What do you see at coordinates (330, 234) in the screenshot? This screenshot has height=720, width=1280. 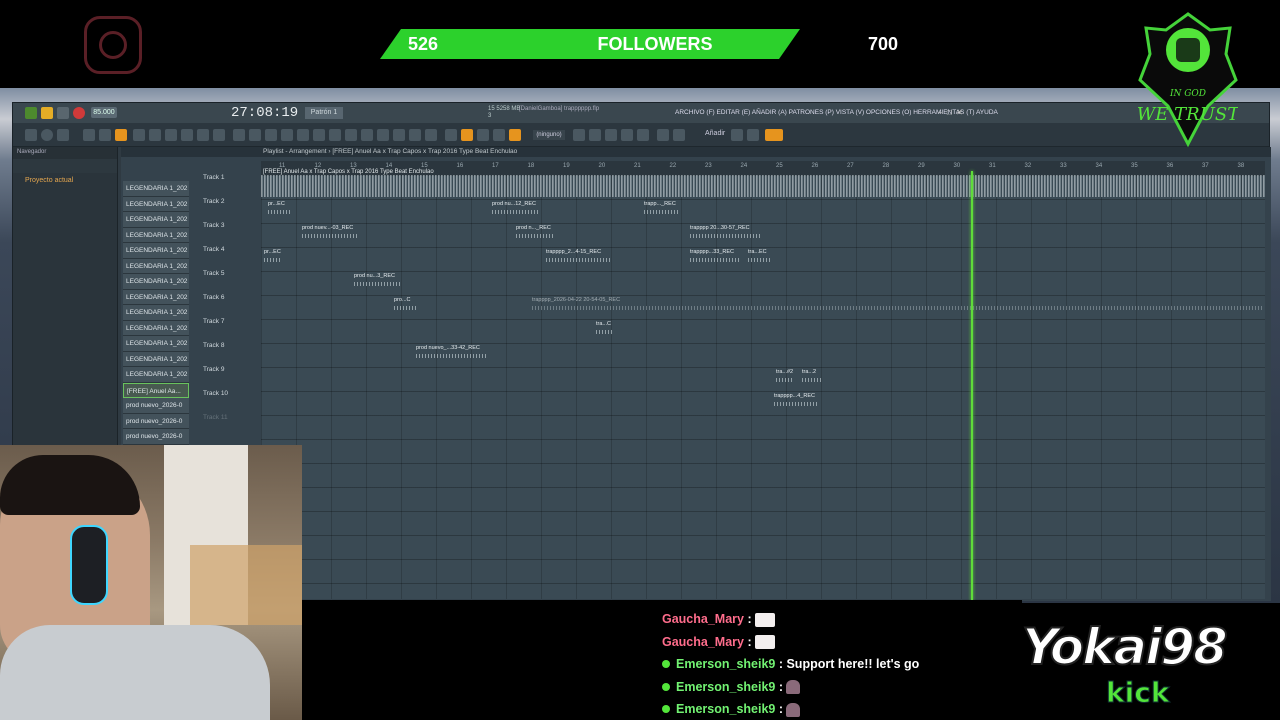 I see `audio-clip: prod nuev...-03_REC` at bounding box center [330, 234].